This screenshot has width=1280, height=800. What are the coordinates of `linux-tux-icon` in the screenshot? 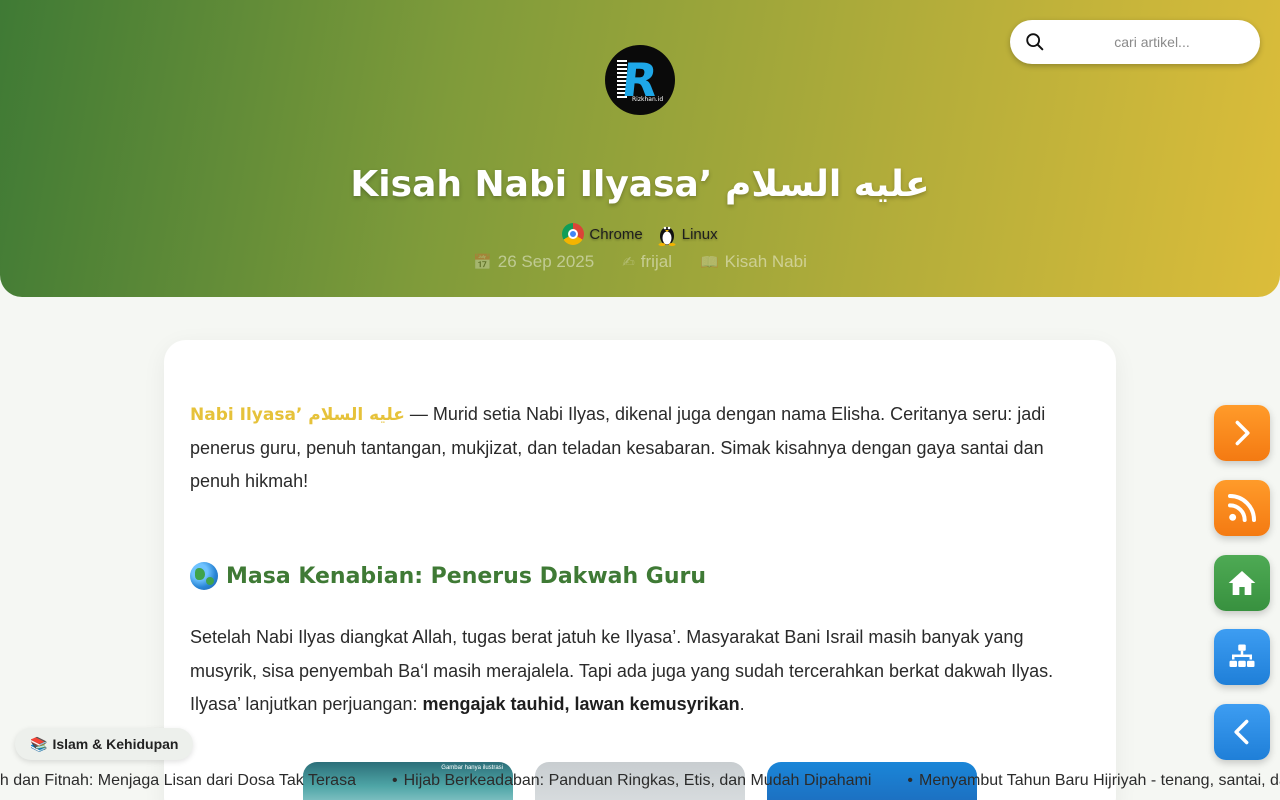 It's located at (667, 236).